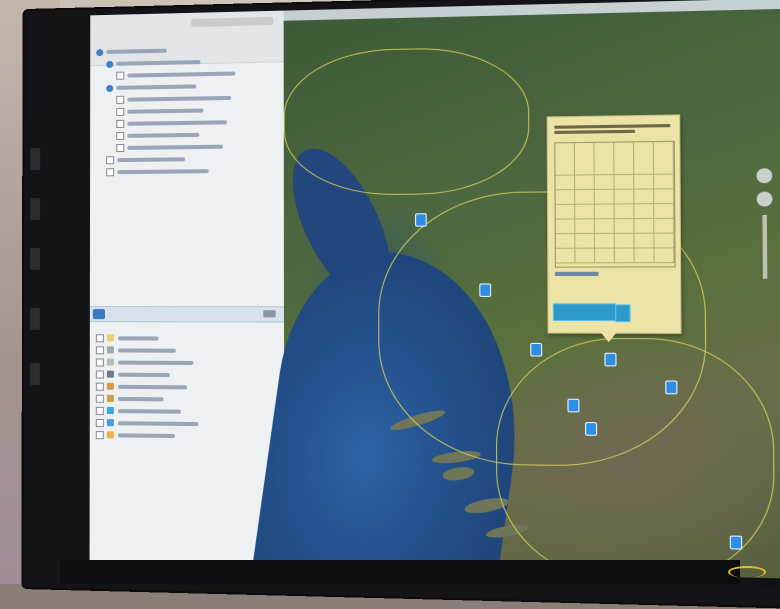 The image size is (780, 609). What do you see at coordinates (576, 274) in the screenshot?
I see `popup-link` at bounding box center [576, 274].